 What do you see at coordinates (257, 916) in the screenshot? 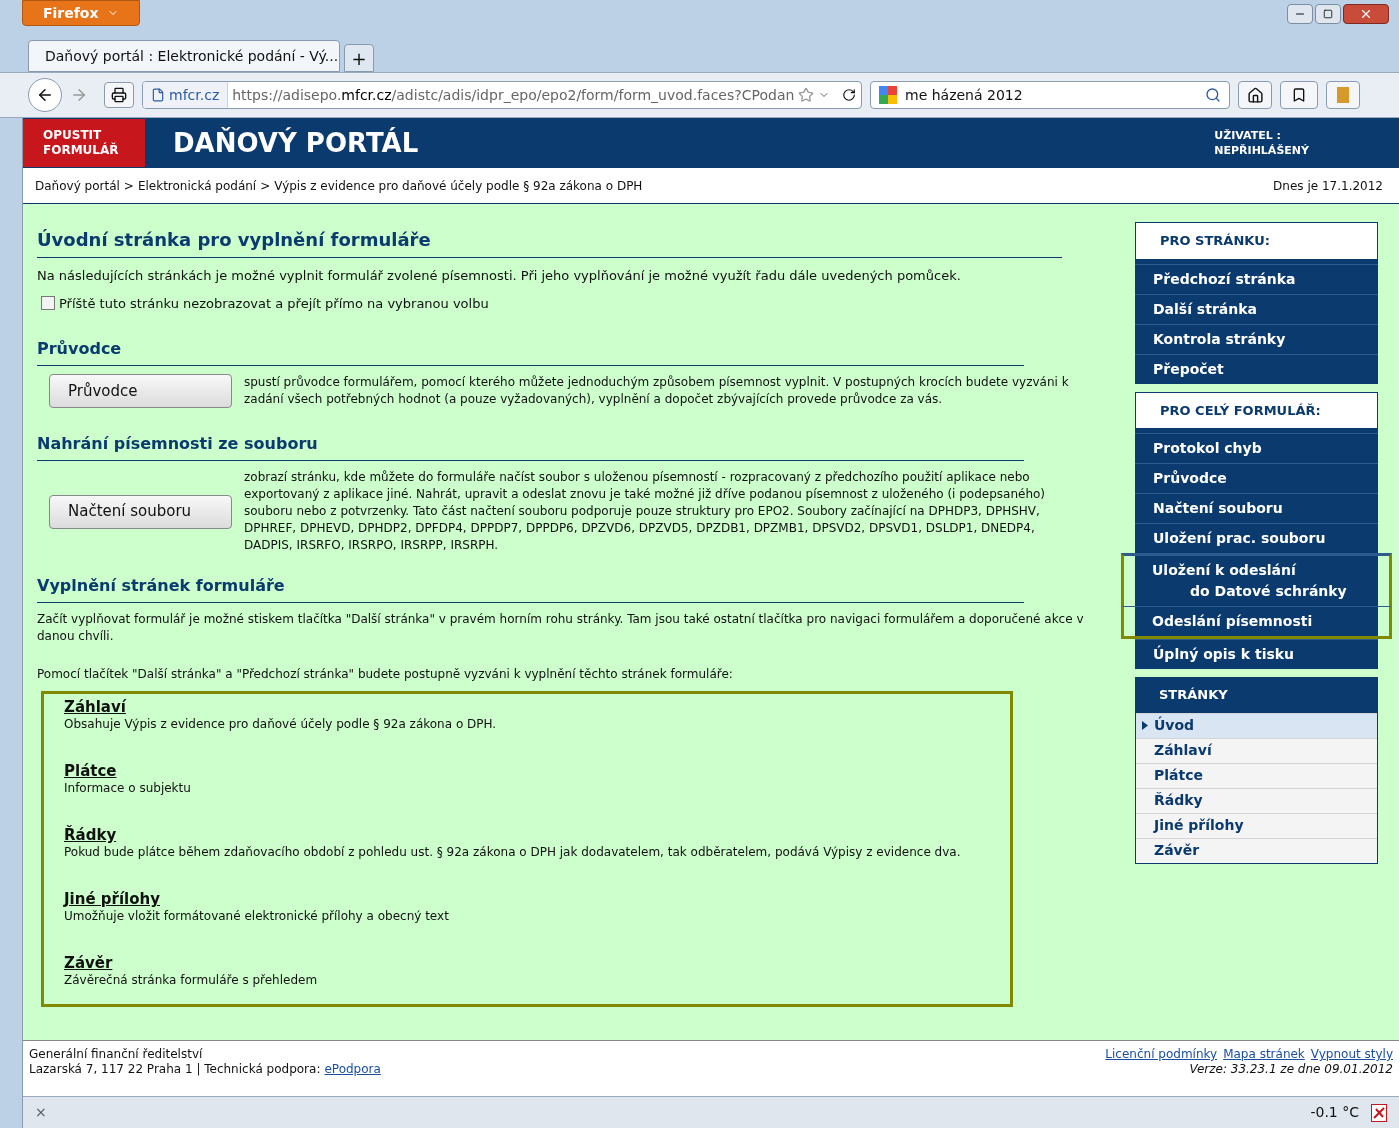
I see `page-description: Umožňuje vložit formátované elektronické přílohy a obecný text` at bounding box center [257, 916].